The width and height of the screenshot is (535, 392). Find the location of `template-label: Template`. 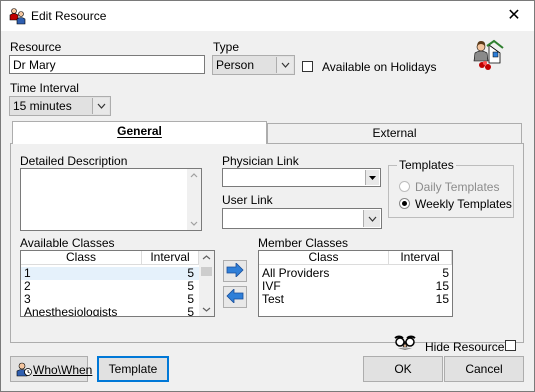

template-label: Template is located at coordinates (133, 369).